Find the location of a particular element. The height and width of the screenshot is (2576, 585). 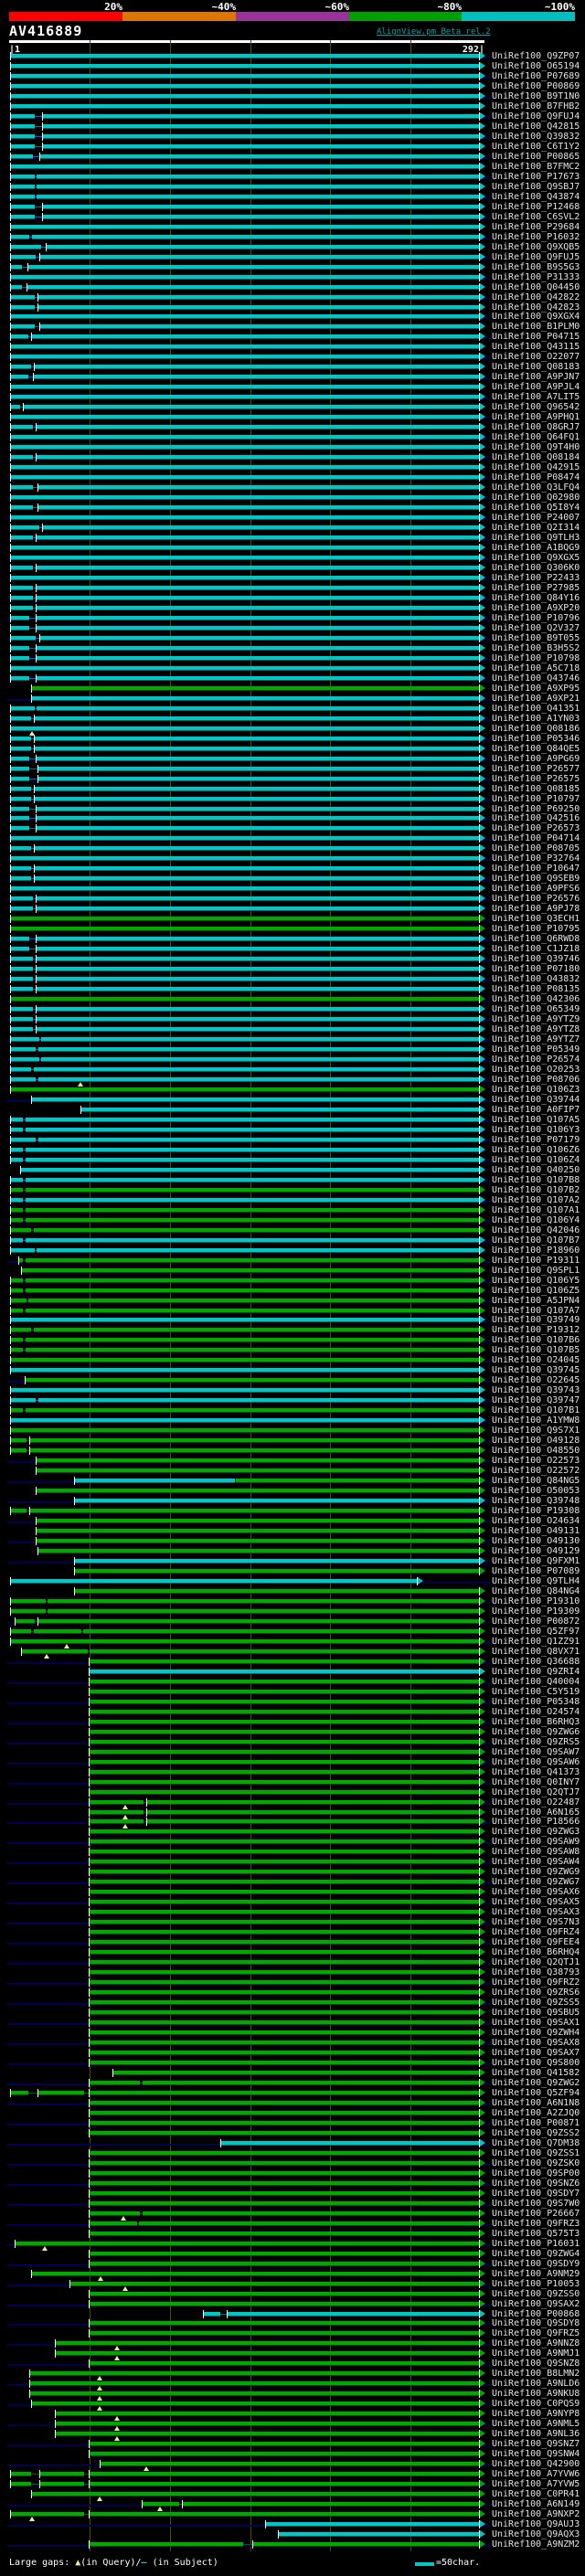

hit-label: UniRef100_Q43874 is located at coordinates (538, 197).